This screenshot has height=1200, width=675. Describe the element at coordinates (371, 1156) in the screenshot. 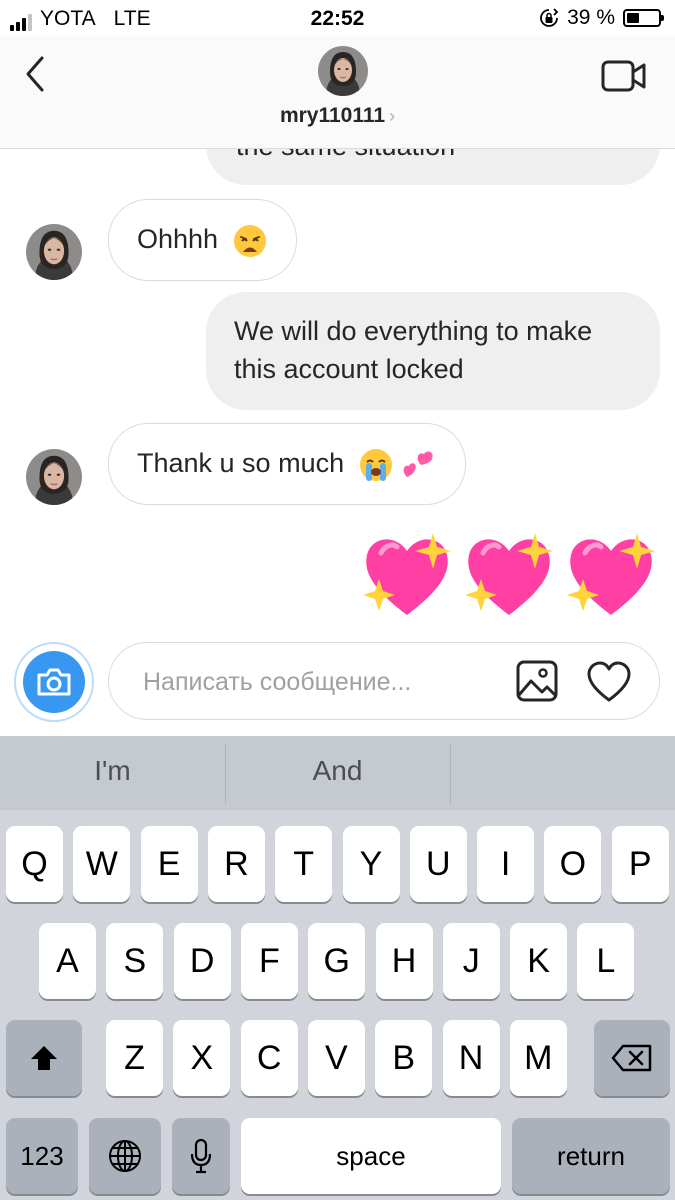

I see `space-key: space` at that location.